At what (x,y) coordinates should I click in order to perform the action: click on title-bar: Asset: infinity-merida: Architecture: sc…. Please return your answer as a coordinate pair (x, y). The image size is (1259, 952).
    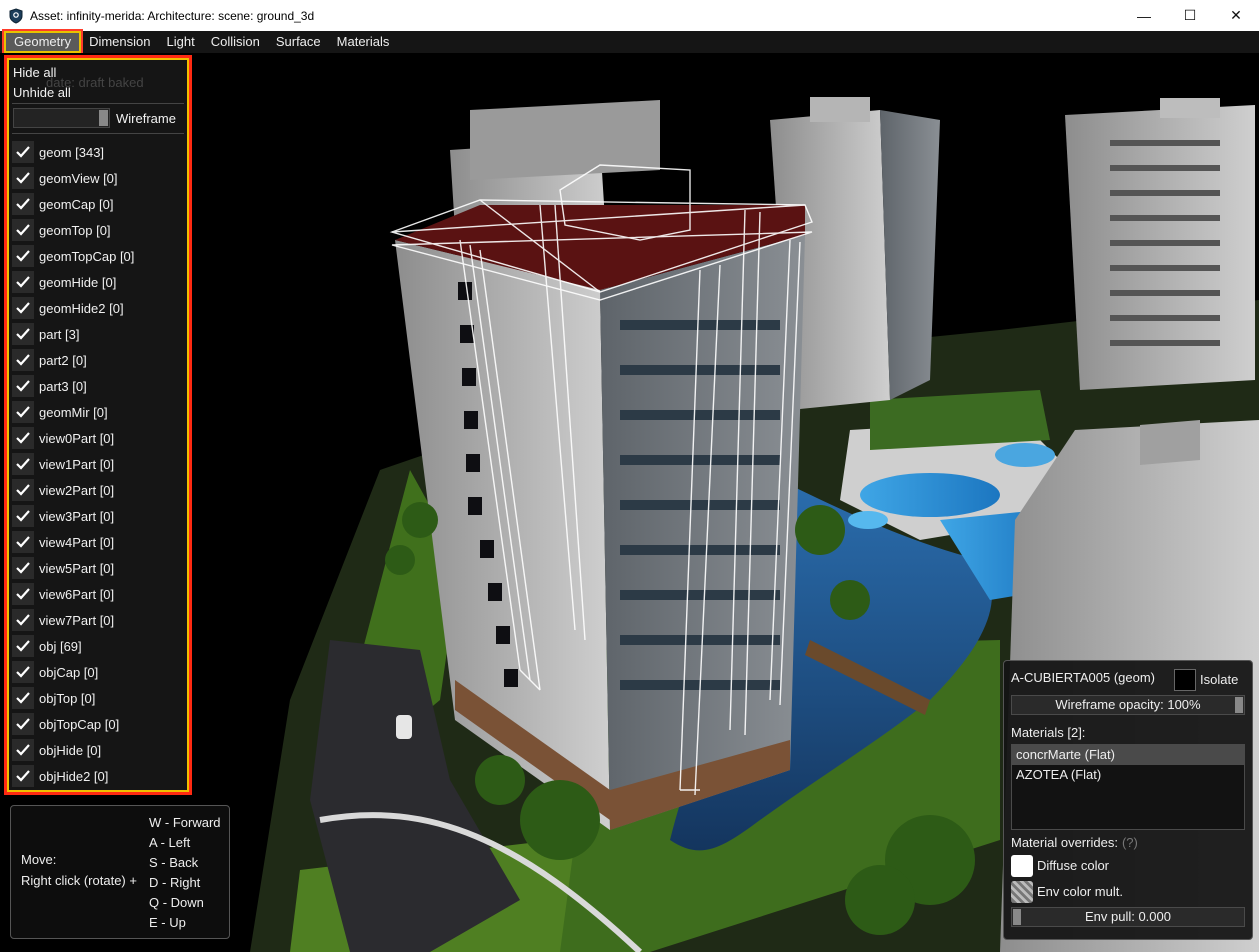
    Looking at the image, I should click on (629, 15).